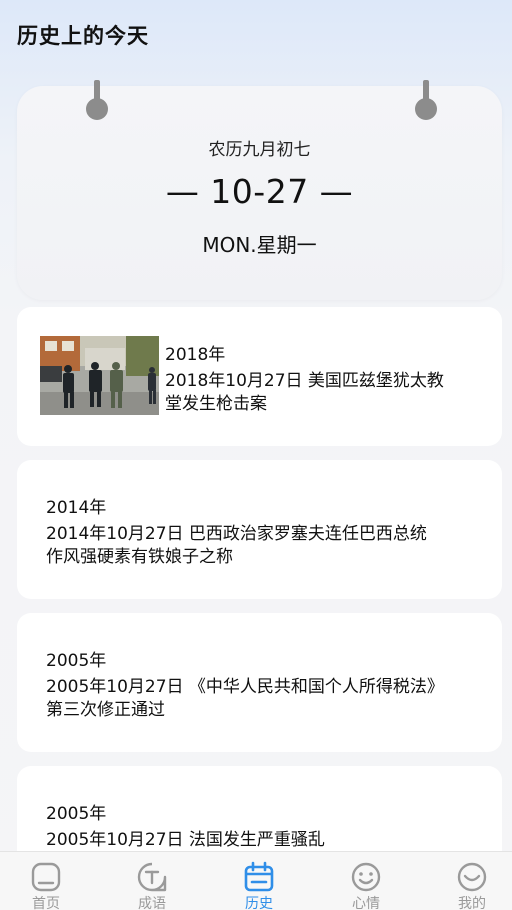  I want to click on event-card: 2018年 2018年10月27日 美国匹兹堡犹太教 堂发生枪击案, so click(259, 376).